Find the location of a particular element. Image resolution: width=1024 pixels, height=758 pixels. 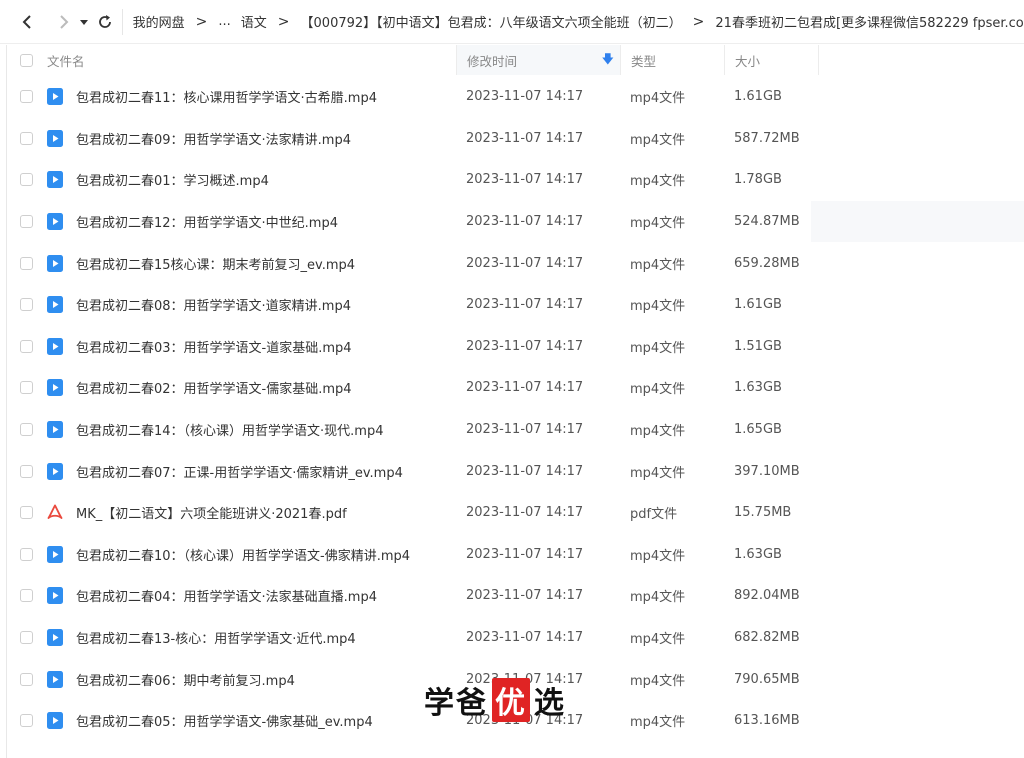

file-name-cell: 包君成初二春06：期中考前复习.mp4 is located at coordinates (231, 679).